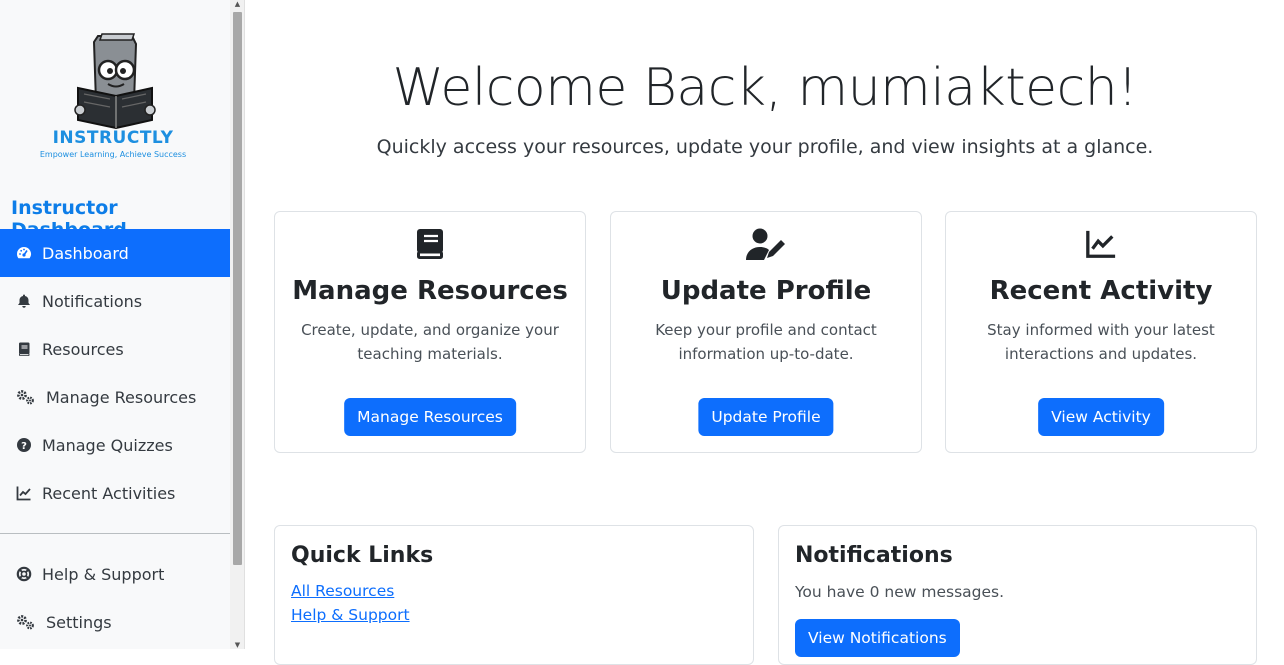 Image resolution: width=1284 pixels, height=665 pixels. What do you see at coordinates (24, 253) in the screenshot?
I see `gauge-icon` at bounding box center [24, 253].